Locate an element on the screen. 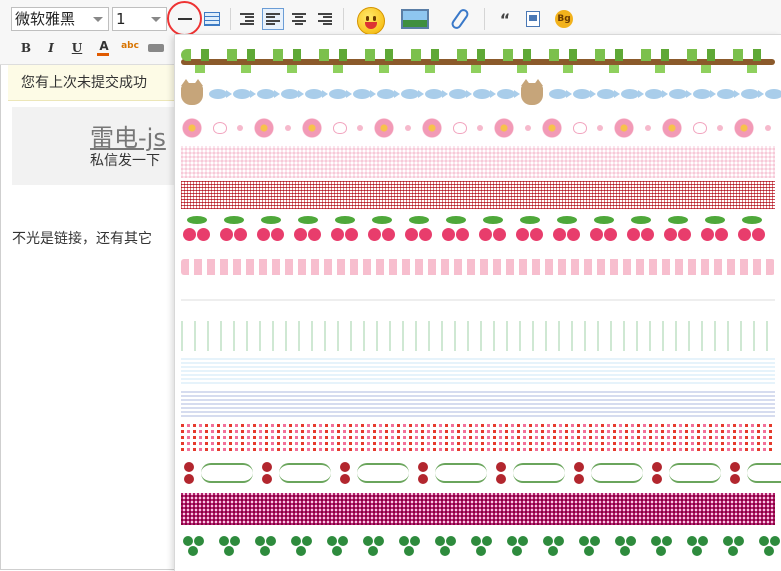 This screenshot has width=781, height=571. insert-document-button is located at coordinates (533, 19).